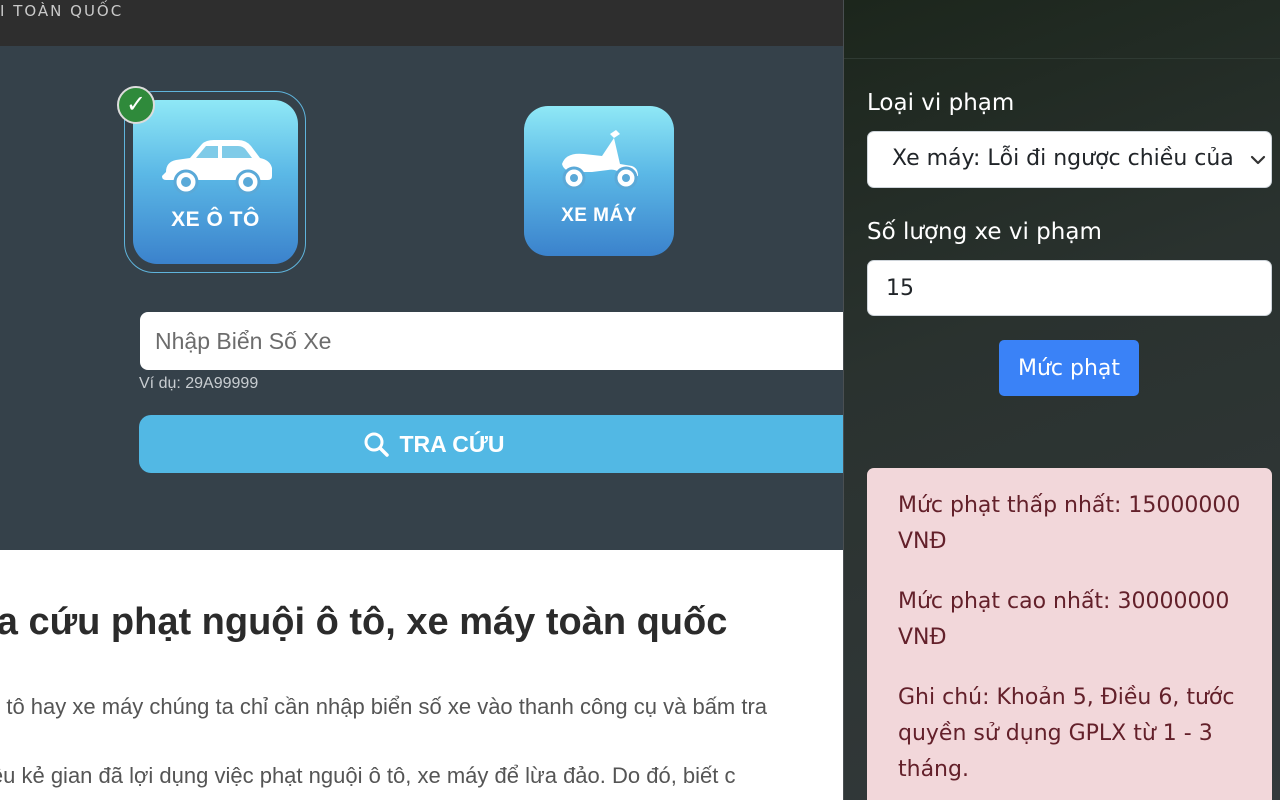 The height and width of the screenshot is (800, 1280). I want to click on violation-type-select: Xe máy: Lỗi đi ngược chiều của, so click(1069, 159).